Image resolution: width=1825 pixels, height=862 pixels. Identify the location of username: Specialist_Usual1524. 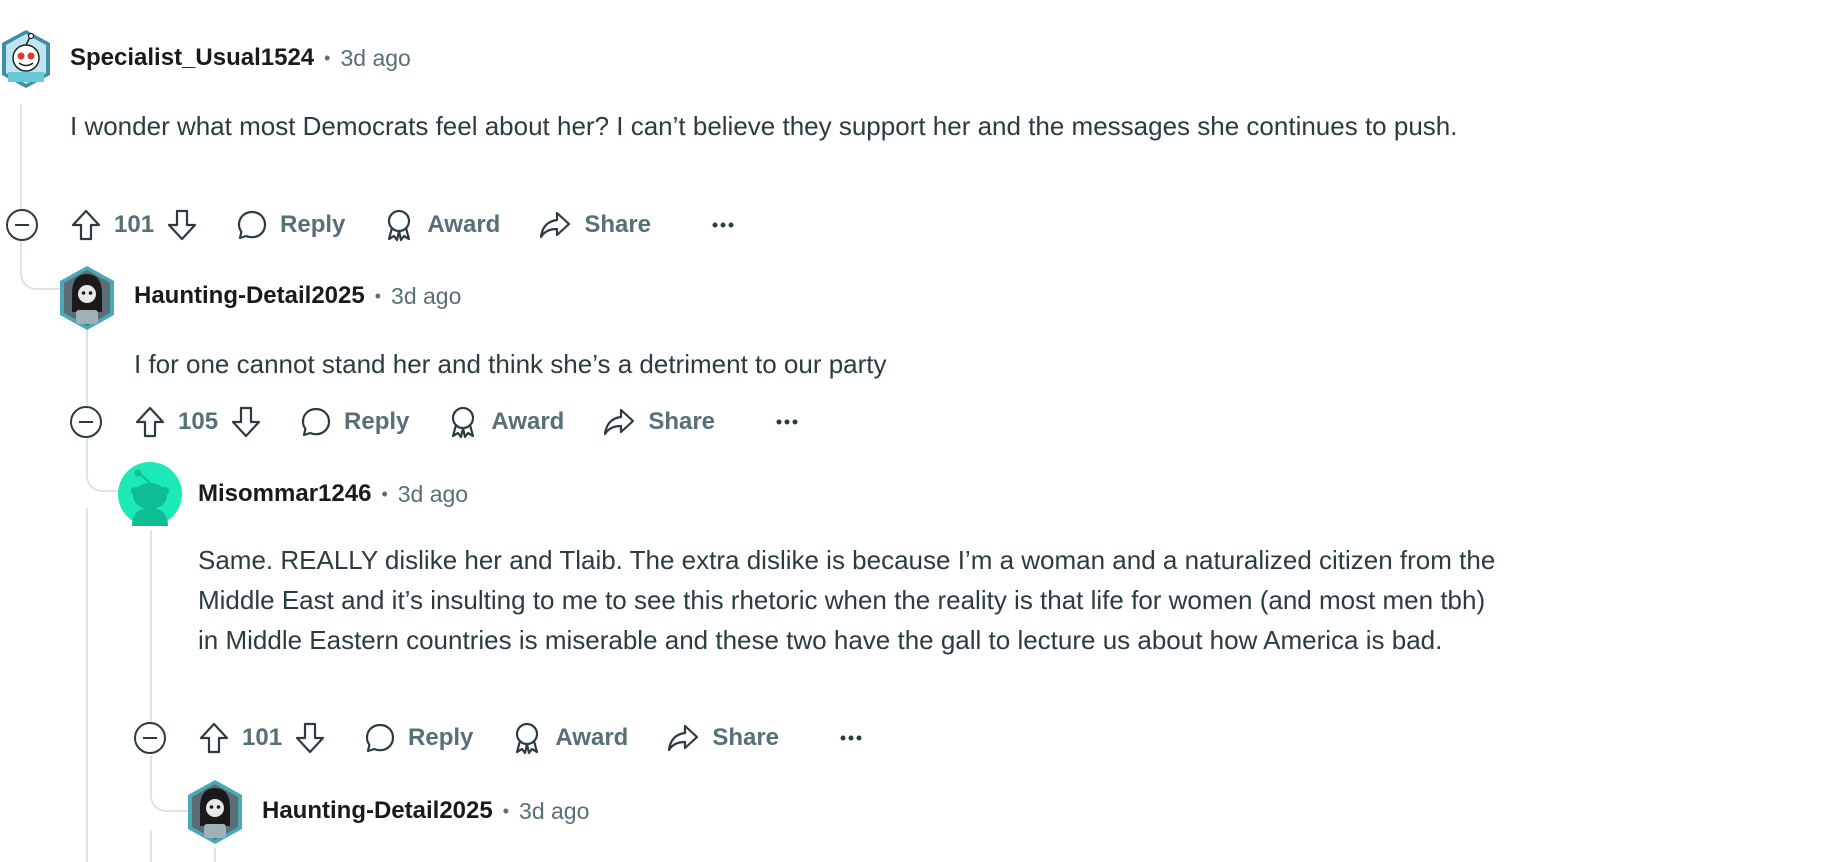
(192, 58).